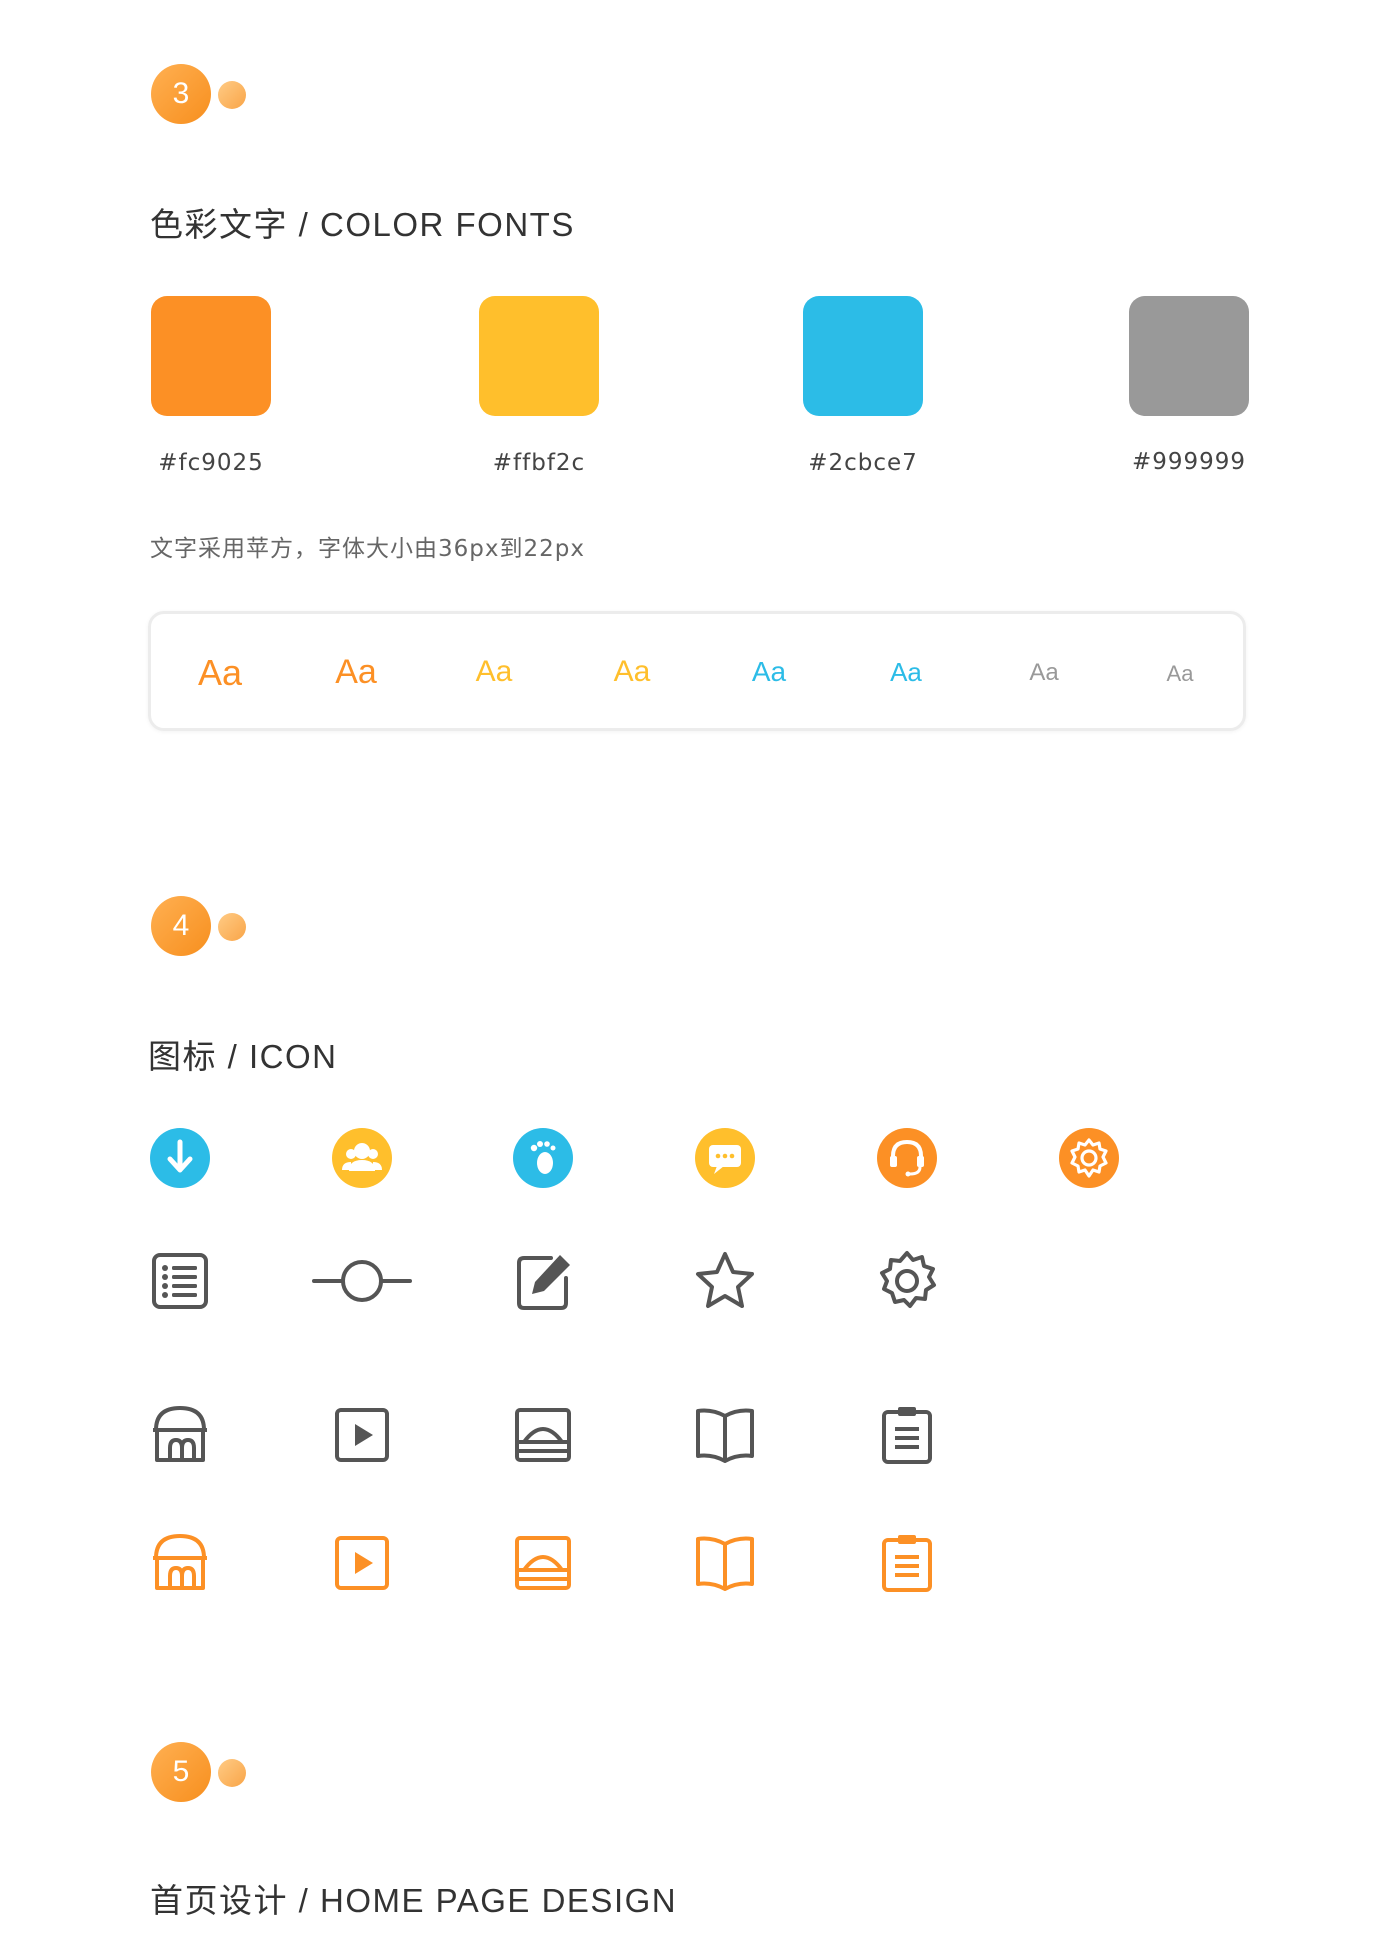 This screenshot has width=1400, height=1938. Describe the element at coordinates (414, 1900) in the screenshot. I see `section-title: 首页设计 / HOME PAGE DESIGN` at that location.